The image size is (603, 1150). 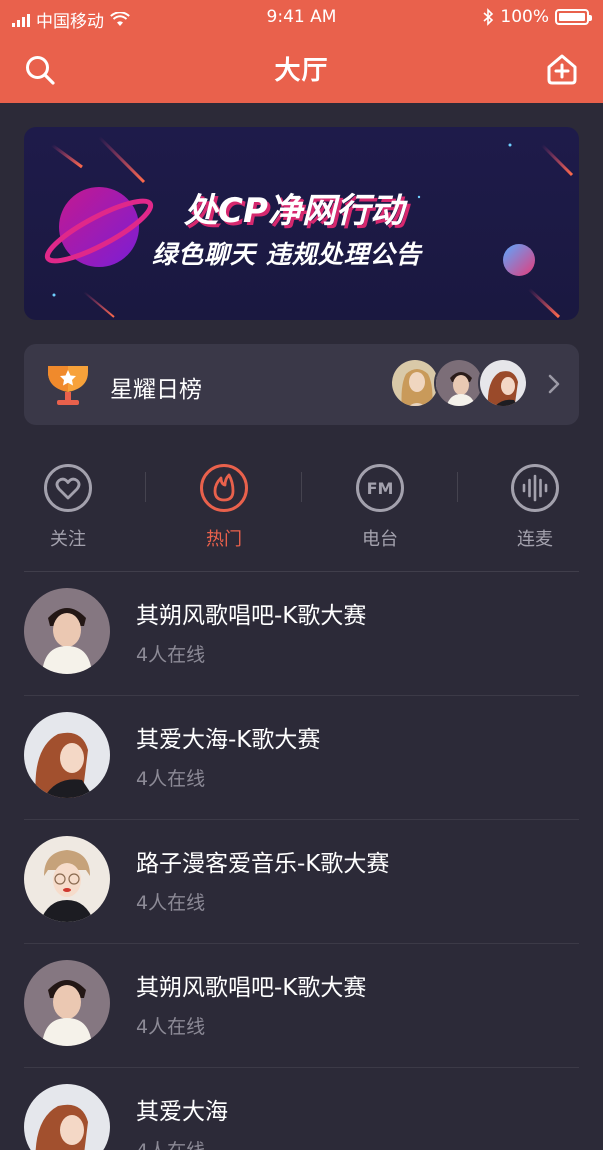 I want to click on room-list-item: 其爱大海-K歌大赛 4人在线, so click(x=301, y=758).